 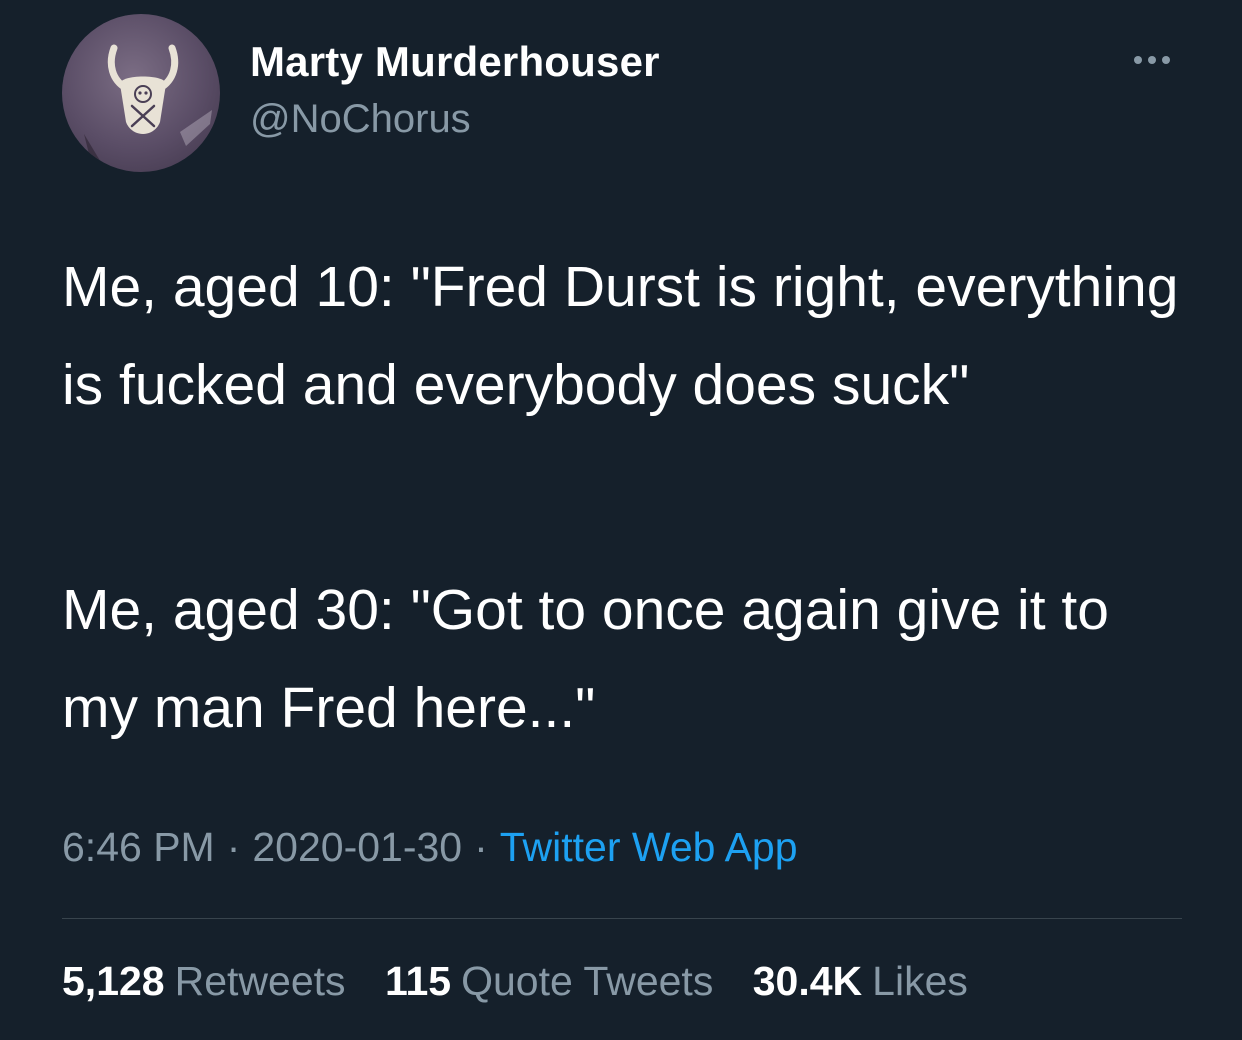 What do you see at coordinates (360, 119) in the screenshot?
I see `user-handle: @NoChorus` at bounding box center [360, 119].